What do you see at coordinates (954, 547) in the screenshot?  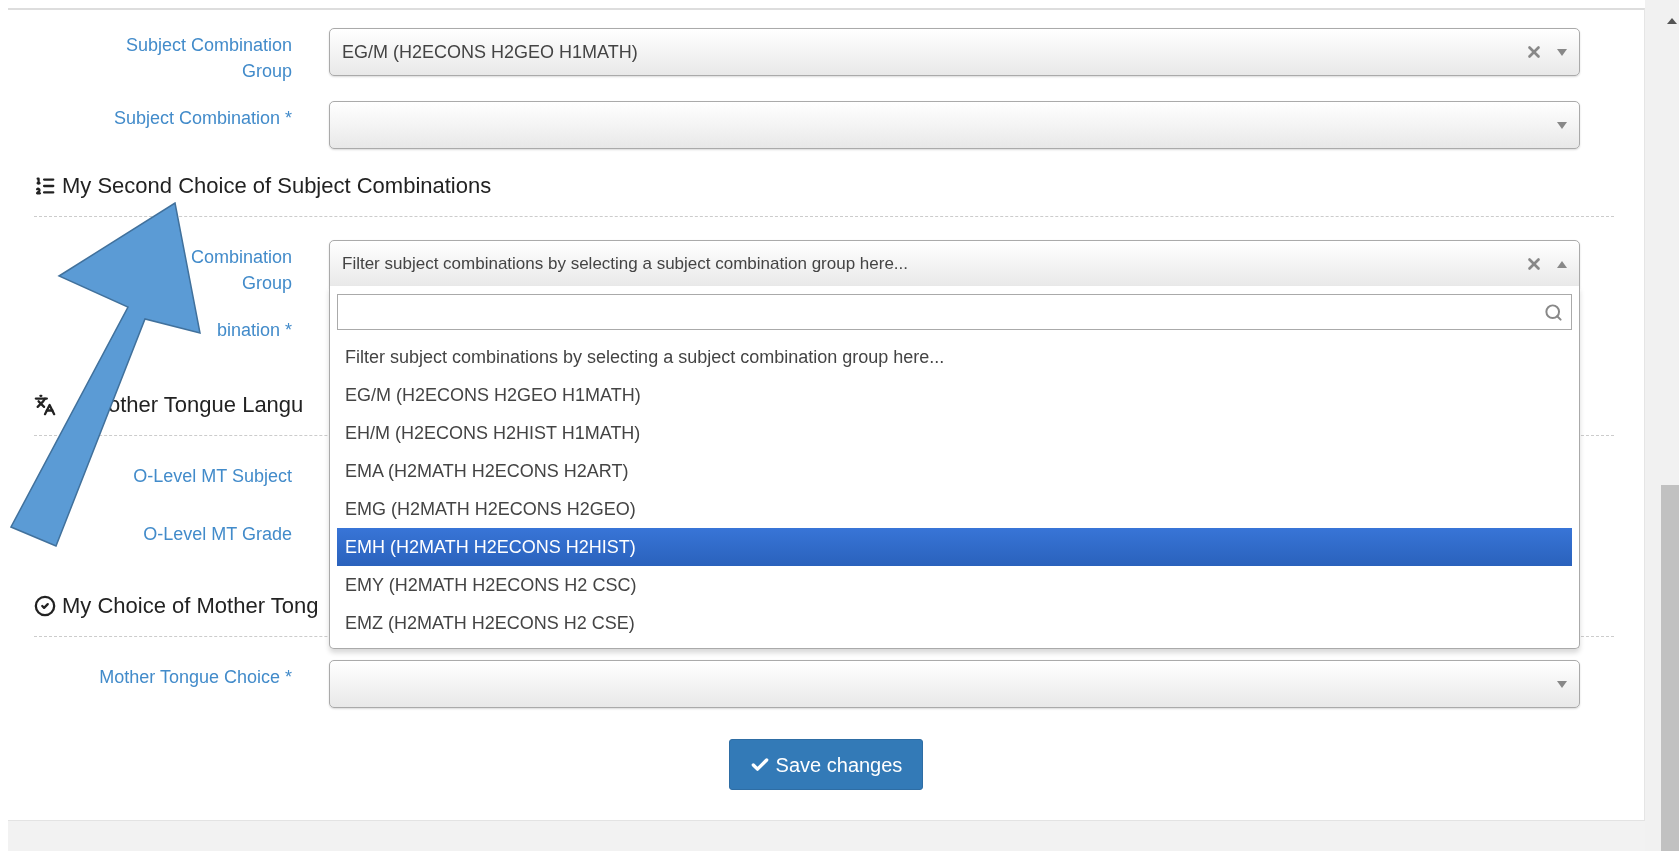 I see `dropdown-option: EMH (H2MATH H2ECONS H2HIST)` at bounding box center [954, 547].